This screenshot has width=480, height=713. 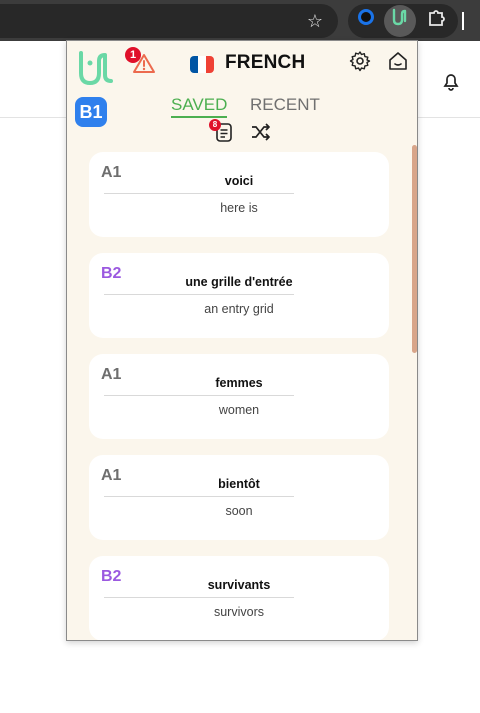 I want to click on word-card: B2 survivants survivors, so click(x=239, y=598).